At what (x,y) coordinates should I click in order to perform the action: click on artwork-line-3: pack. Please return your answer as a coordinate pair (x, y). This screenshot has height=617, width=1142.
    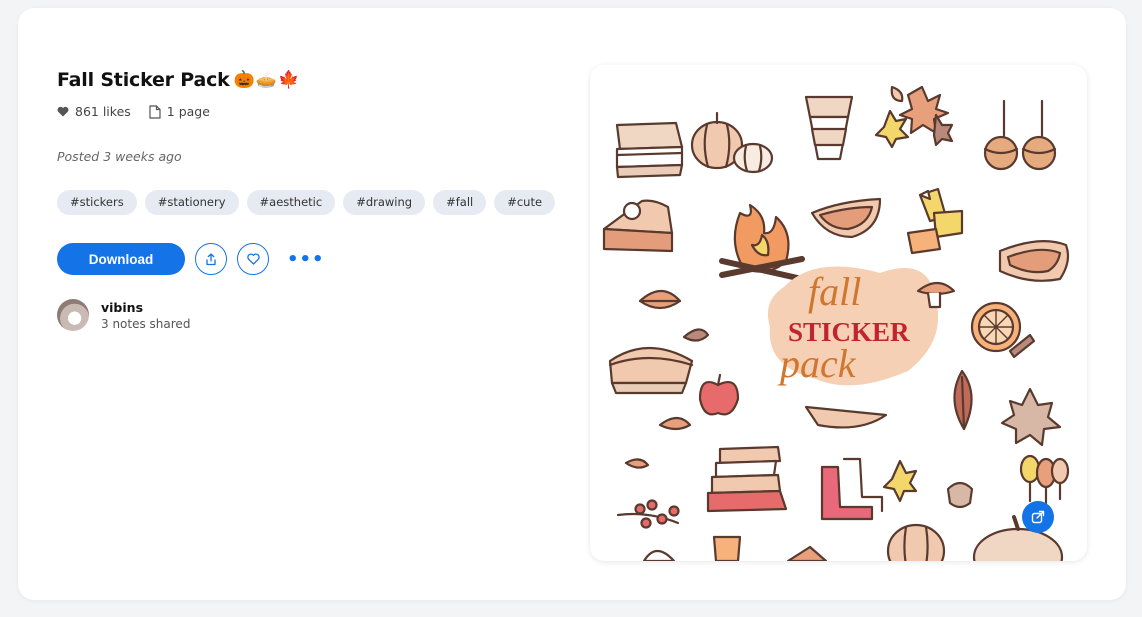
    Looking at the image, I should click on (817, 363).